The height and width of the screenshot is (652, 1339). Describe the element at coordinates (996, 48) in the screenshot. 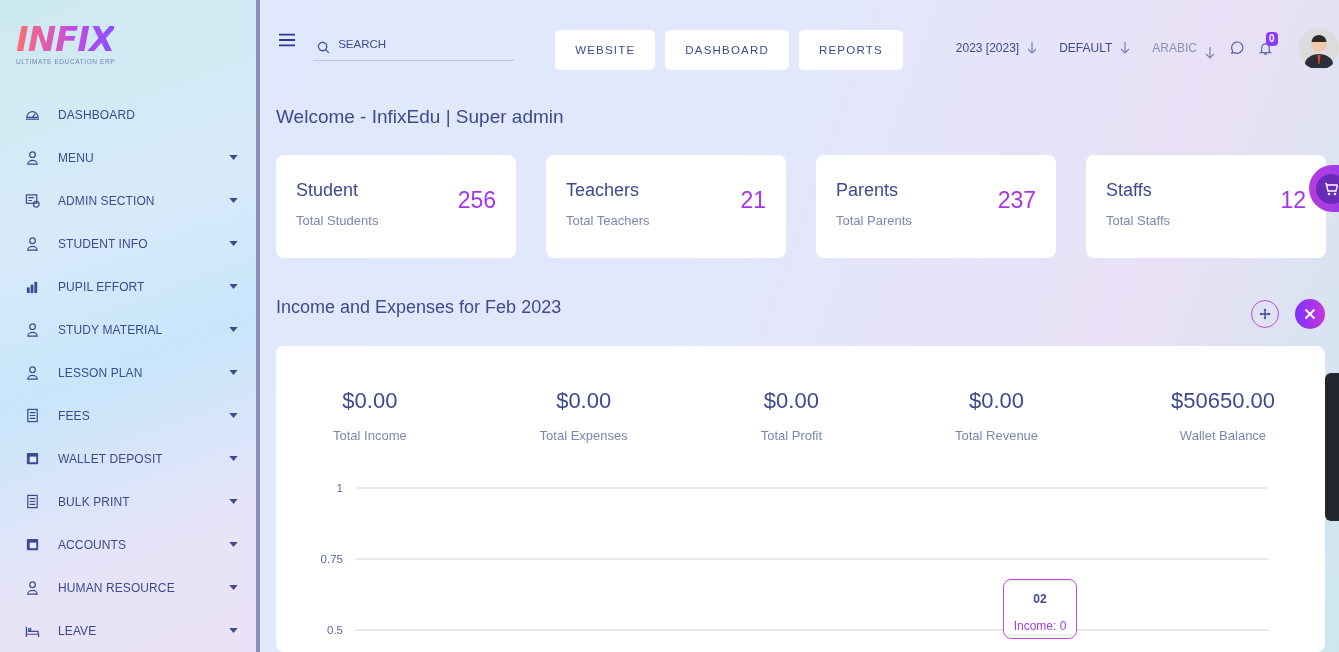

I see `dropdown: 2023 [2023]` at that location.